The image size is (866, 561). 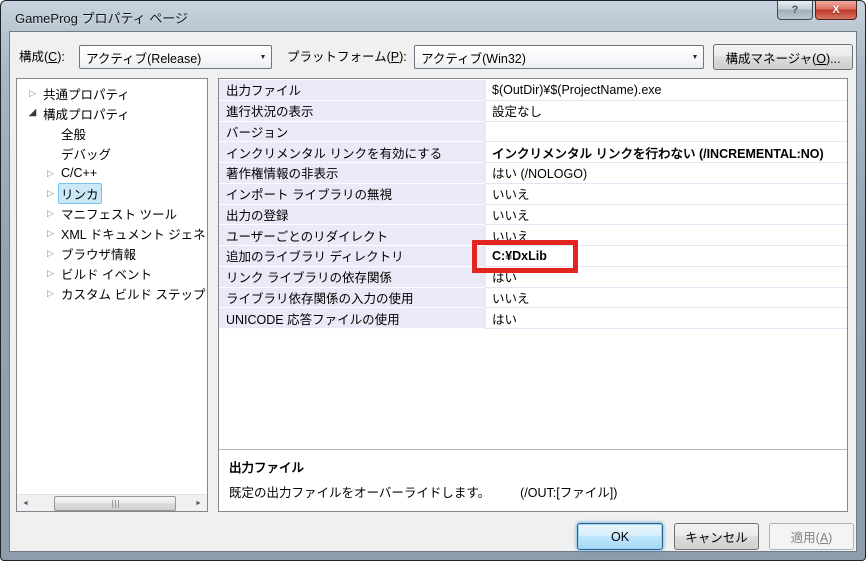 What do you see at coordinates (112, 133) in the screenshot?
I see `tree-item-全般: 全般` at bounding box center [112, 133].